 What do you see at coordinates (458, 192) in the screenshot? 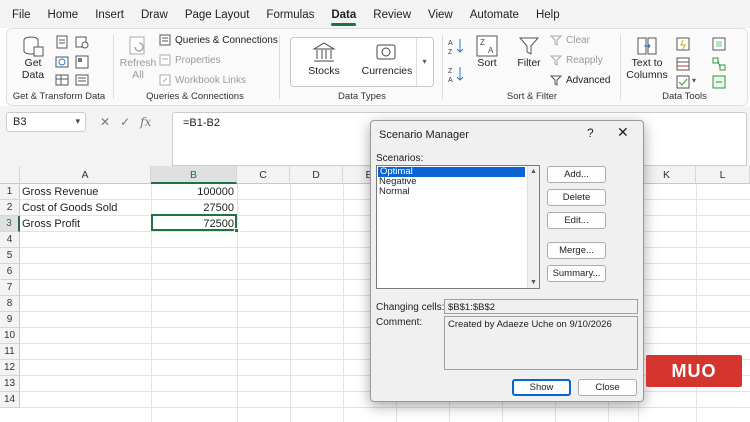
I see `scenario-item-normal: Normal` at bounding box center [458, 192].